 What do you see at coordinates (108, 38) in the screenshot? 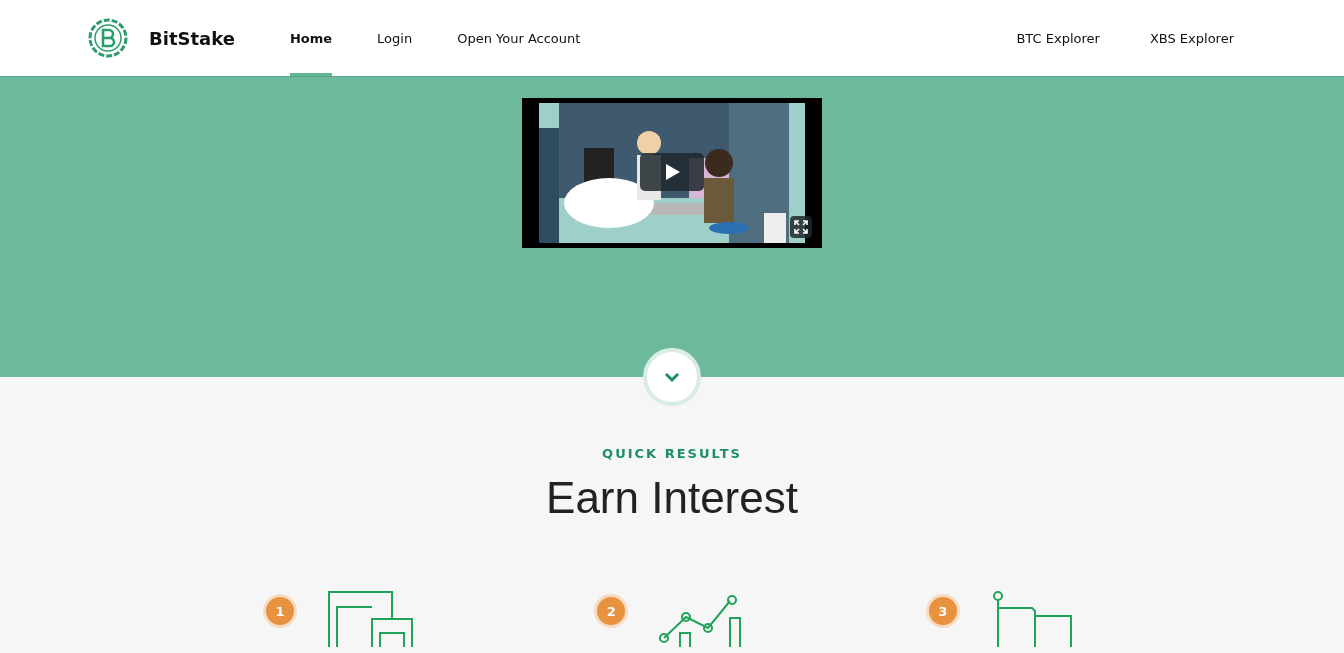
I see `logo-icon` at bounding box center [108, 38].